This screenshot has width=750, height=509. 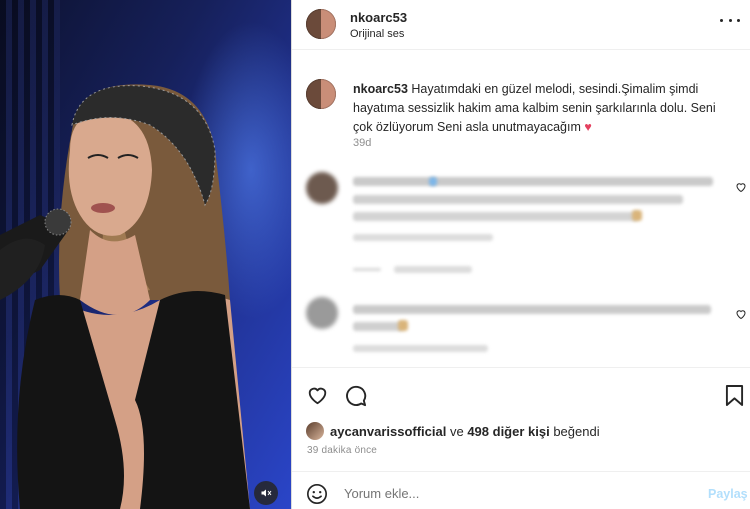 I want to click on comment-input, so click(x=514, y=493).